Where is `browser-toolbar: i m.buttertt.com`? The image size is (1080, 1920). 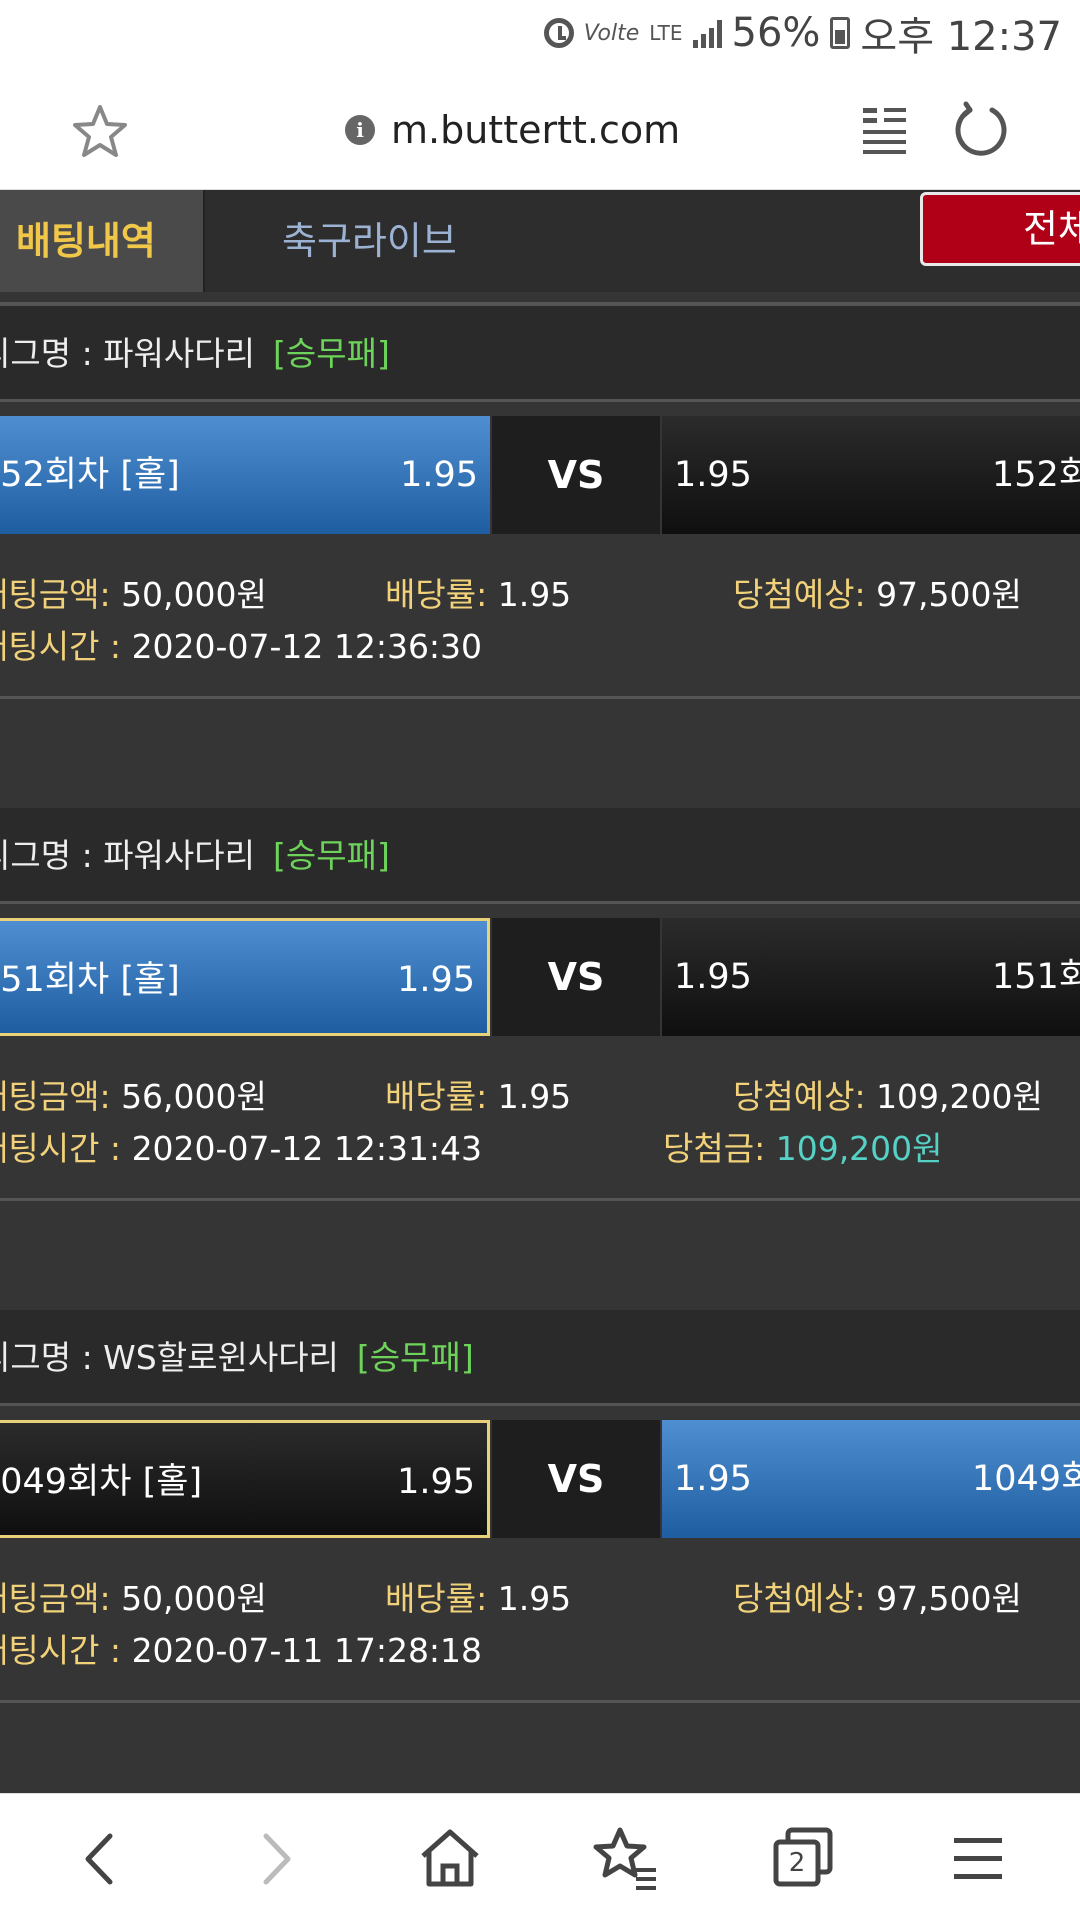
browser-toolbar: i m.buttertt.com is located at coordinates (540, 128).